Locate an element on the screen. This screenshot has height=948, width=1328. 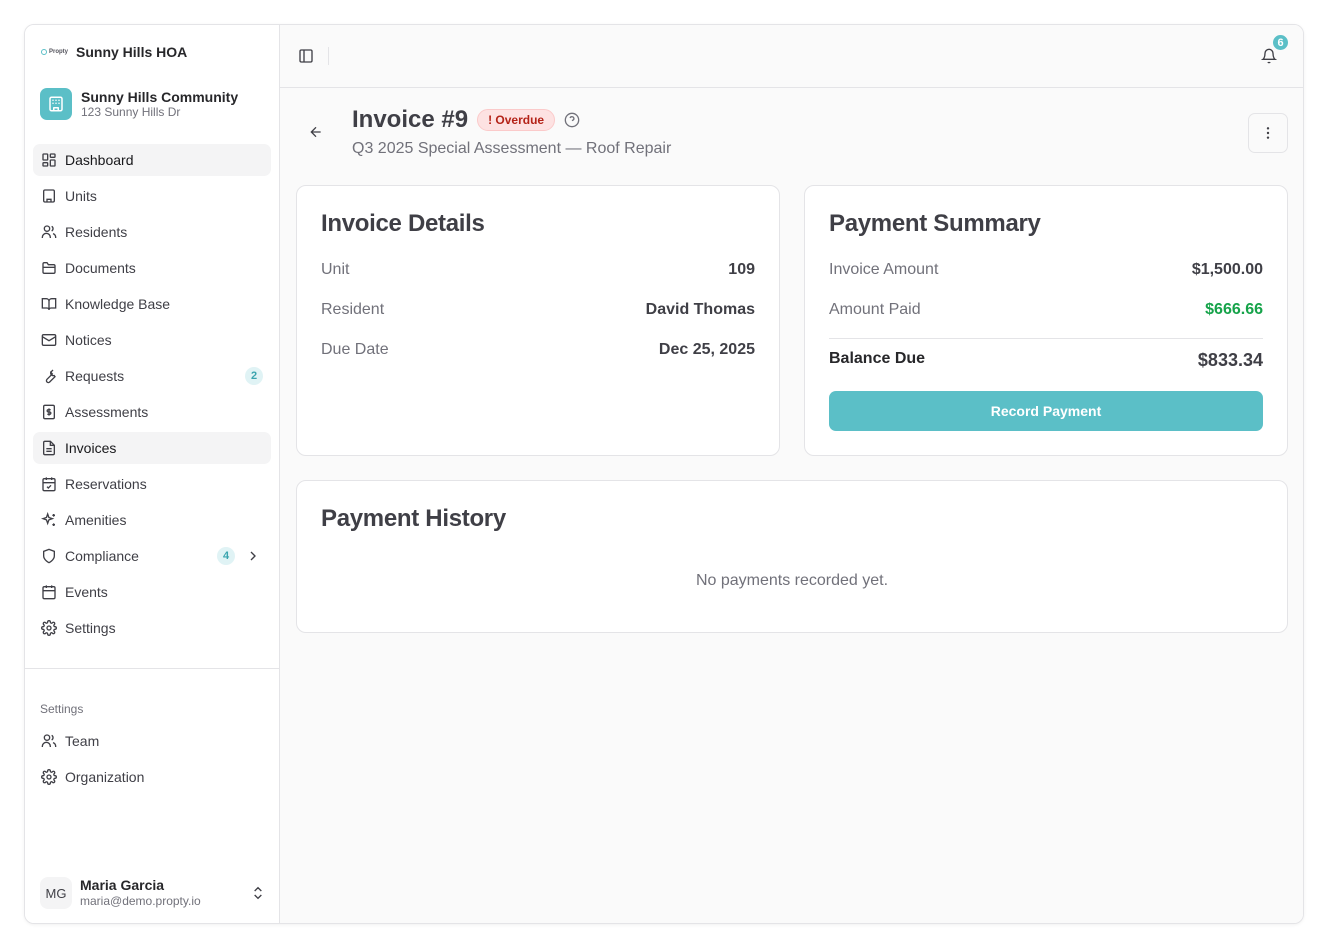
sidebar-item-requests: Requests 2 is located at coordinates (152, 376).